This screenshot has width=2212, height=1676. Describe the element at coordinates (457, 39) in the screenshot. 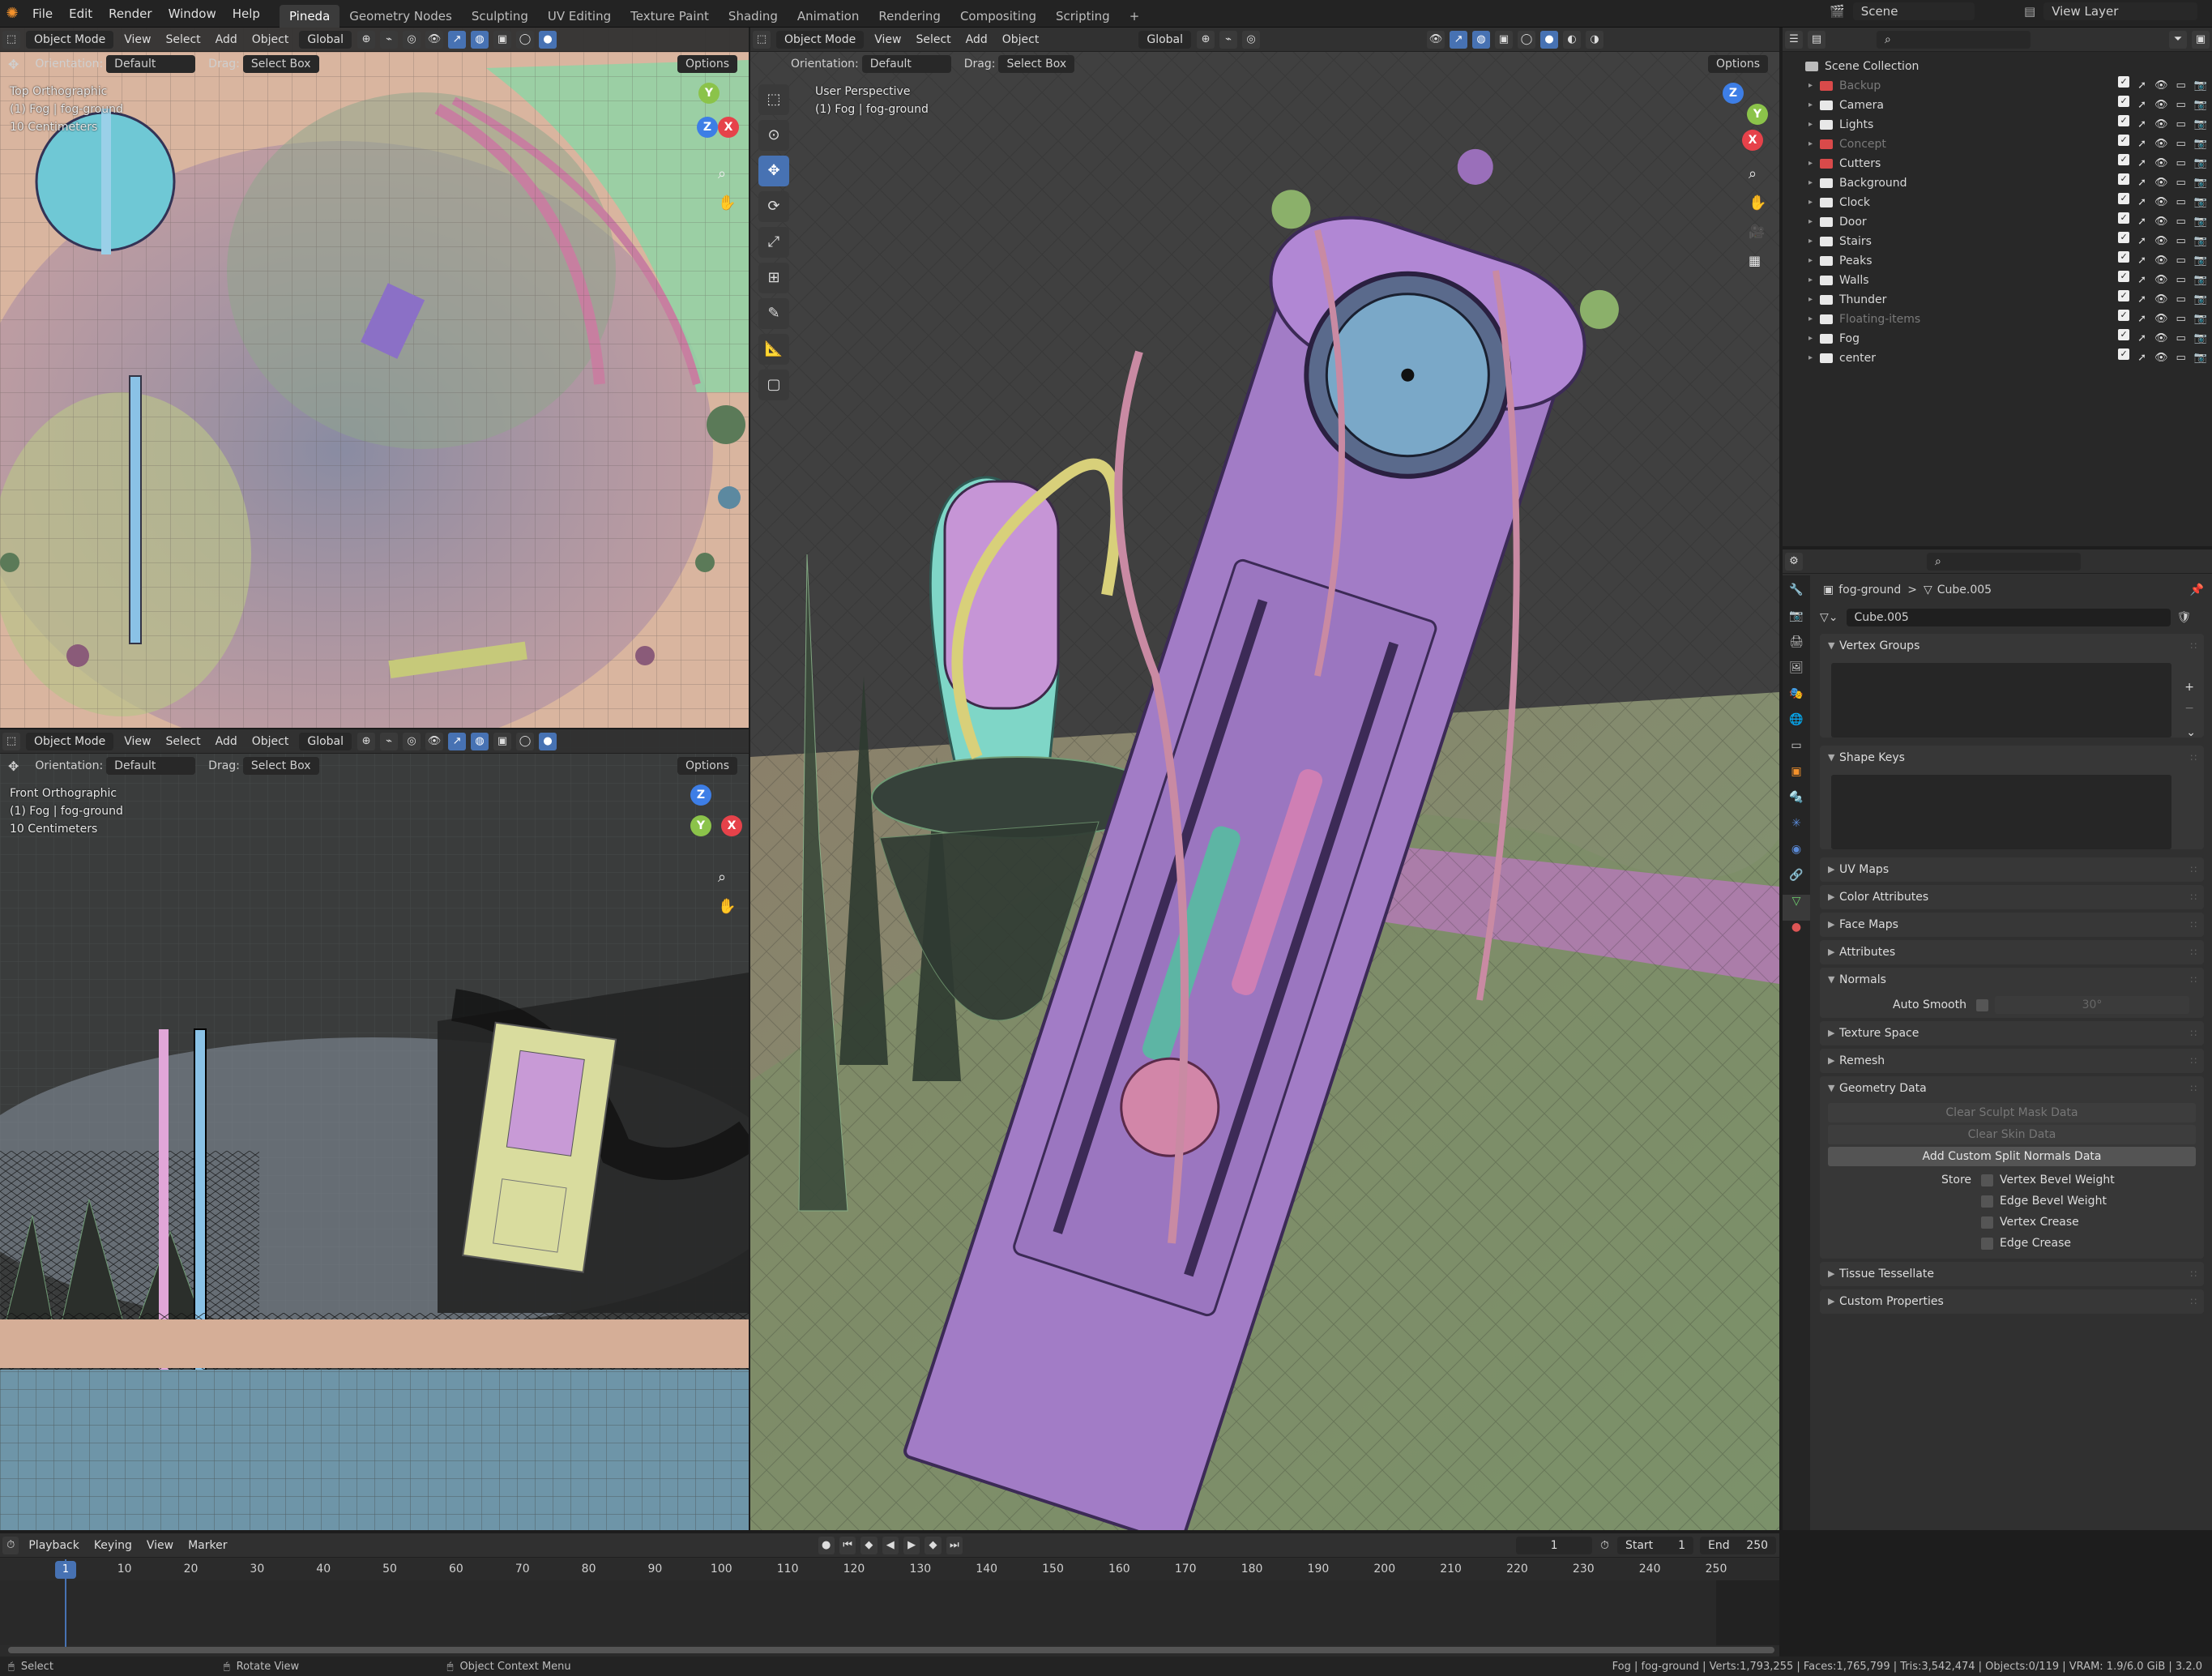

I see `gizmo-toggle-icon: ↗` at that location.